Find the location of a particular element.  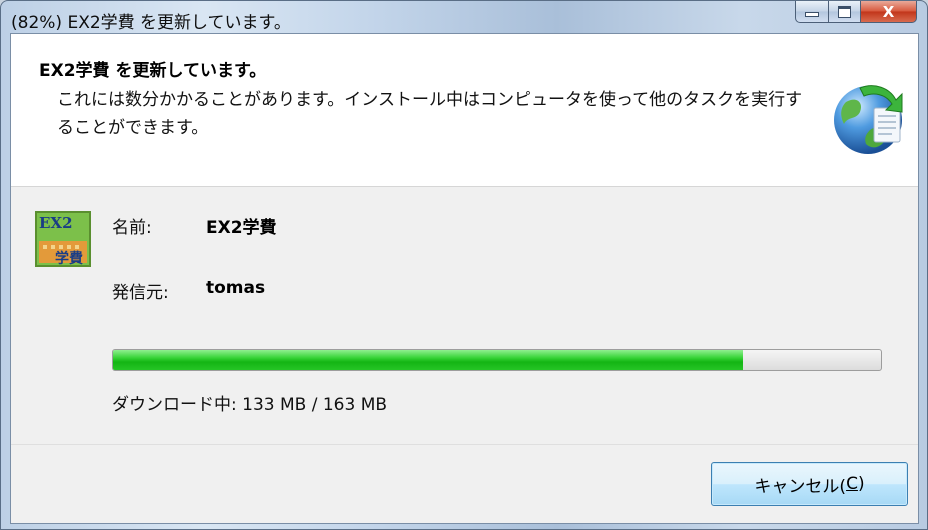

cancel-label-suffix: ) is located at coordinates (861, 484).